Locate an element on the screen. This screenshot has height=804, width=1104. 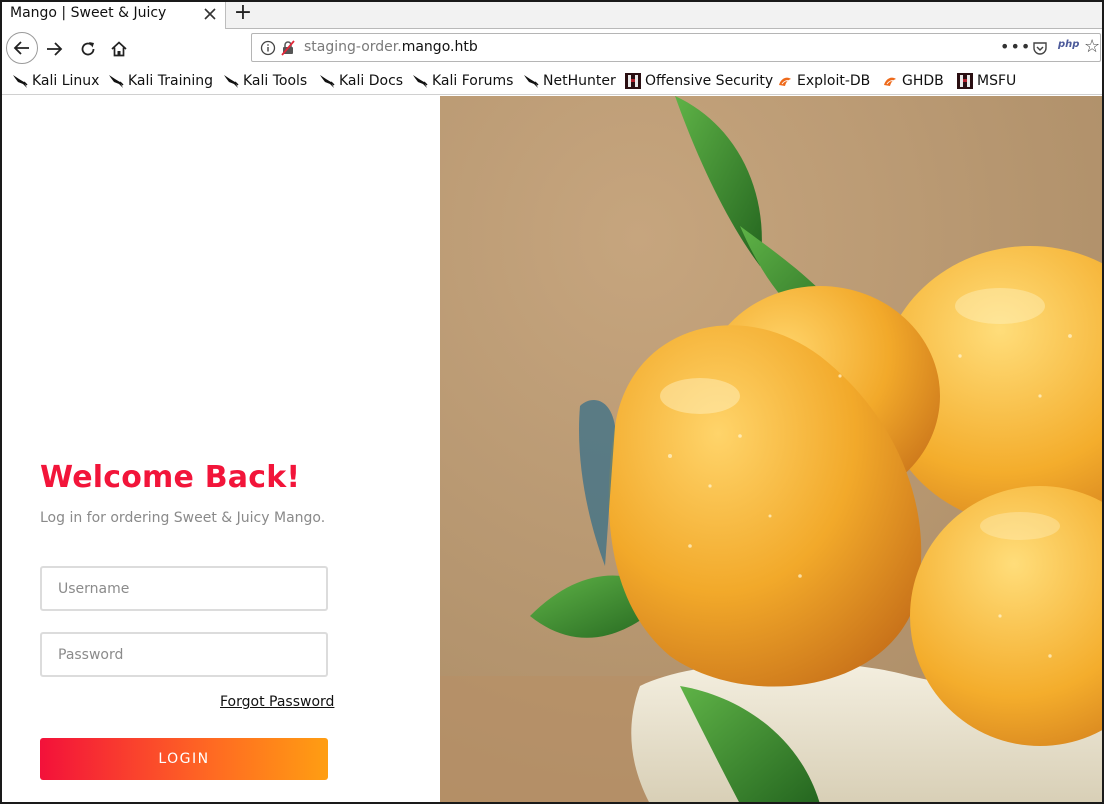
reload-icon is located at coordinates (88, 49).